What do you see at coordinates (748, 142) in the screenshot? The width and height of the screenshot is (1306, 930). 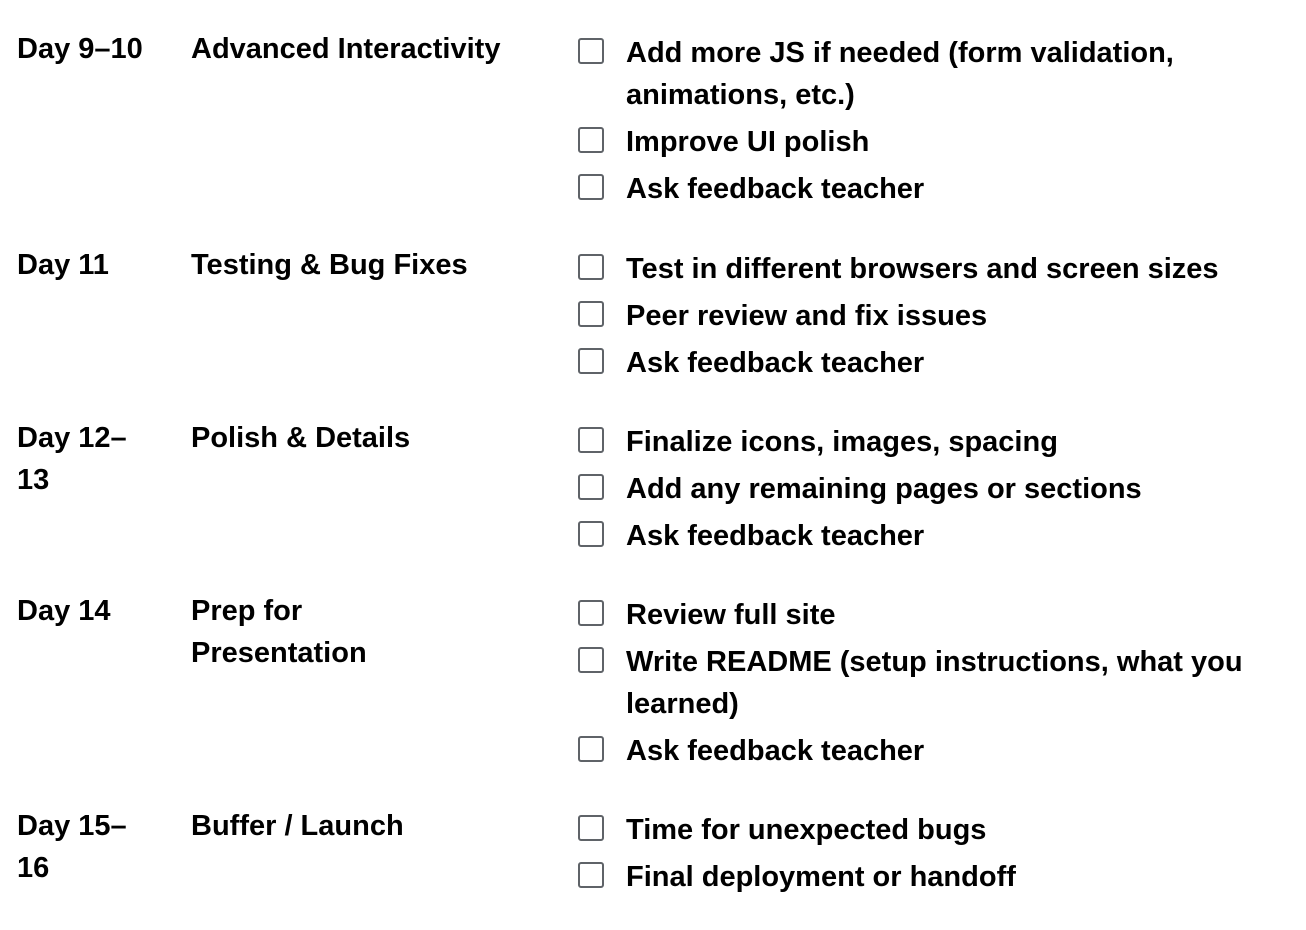 I see `task-label: Improve UI polish` at bounding box center [748, 142].